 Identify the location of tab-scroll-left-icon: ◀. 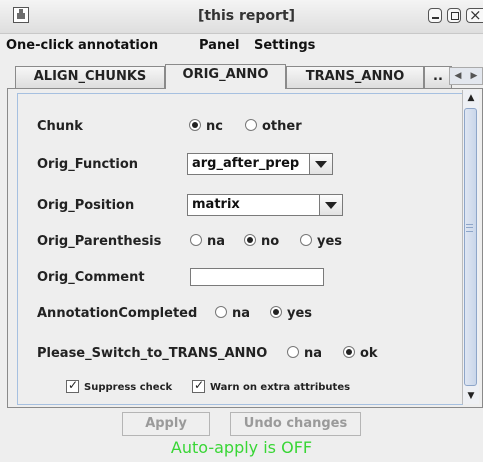
(458, 76).